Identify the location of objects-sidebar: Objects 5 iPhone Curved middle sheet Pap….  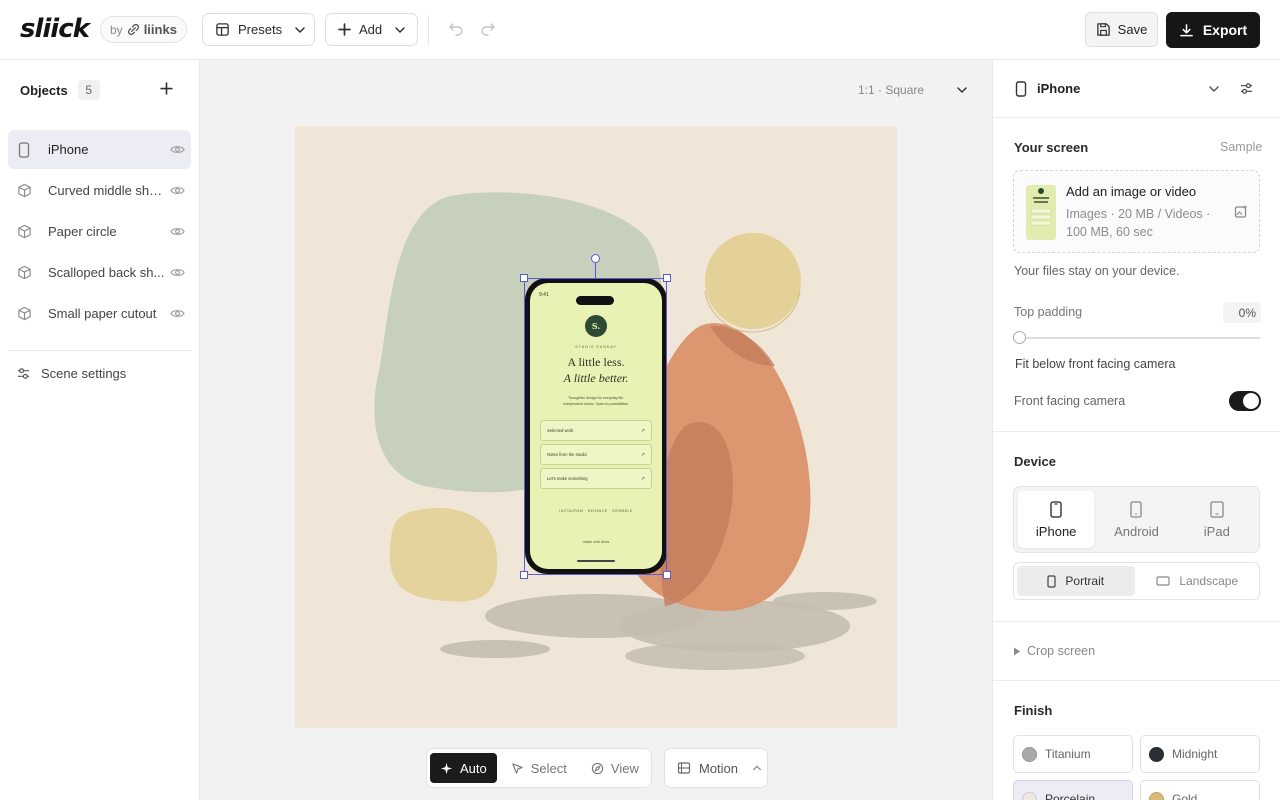
(100, 430).